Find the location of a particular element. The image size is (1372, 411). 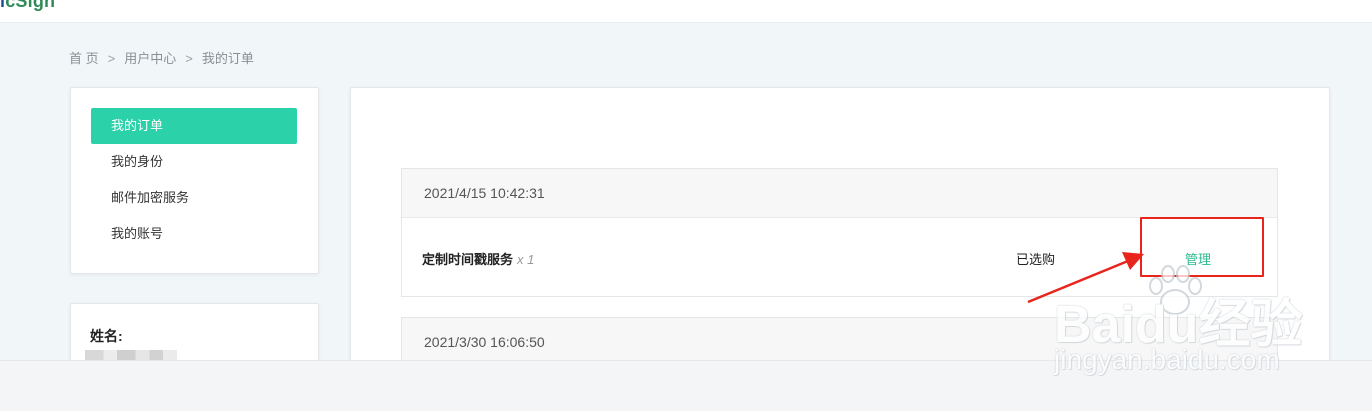

annotation-arrow-icon is located at coordinates (1085, 278).